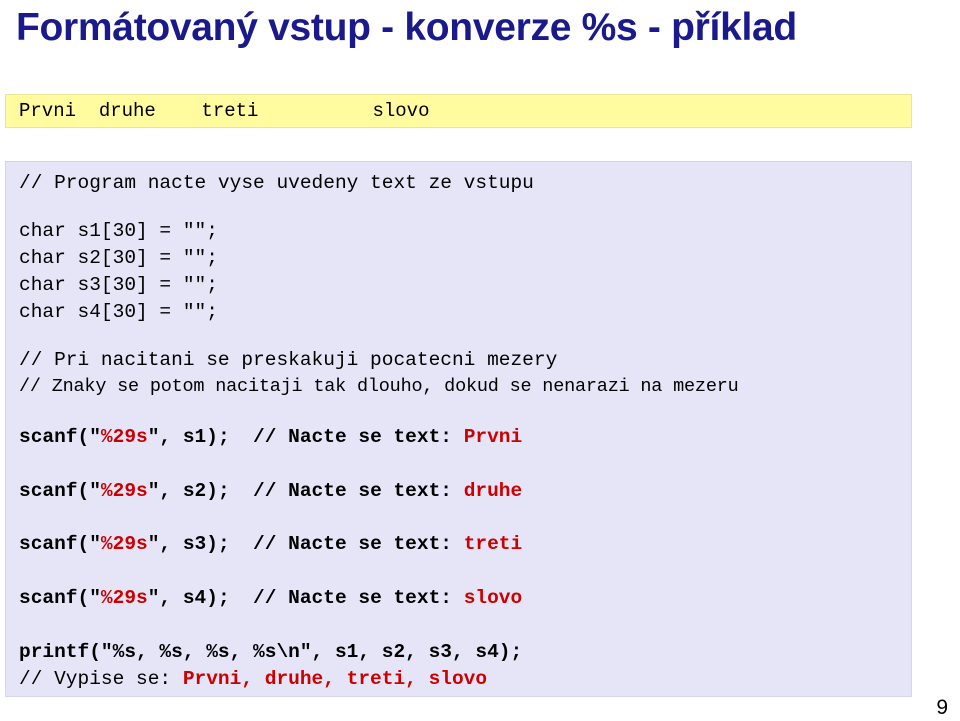 The image size is (960, 721). What do you see at coordinates (305, 437) in the screenshot?
I see `scanf-s1-suffix: ", s1); // Nacte se text:` at bounding box center [305, 437].